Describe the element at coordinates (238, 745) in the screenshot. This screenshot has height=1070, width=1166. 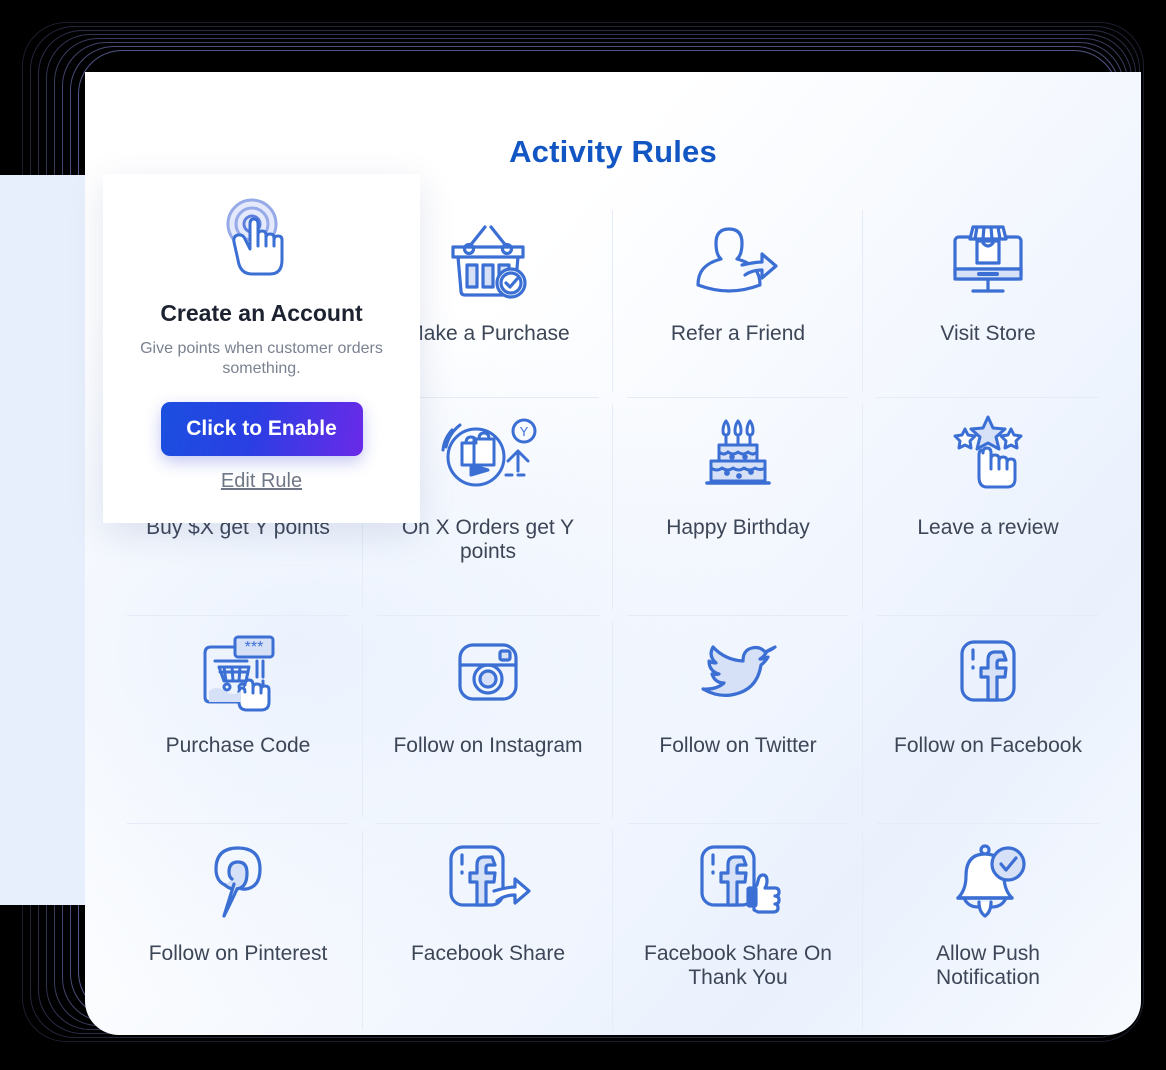
I see `rule-label: Purchase Code` at that location.